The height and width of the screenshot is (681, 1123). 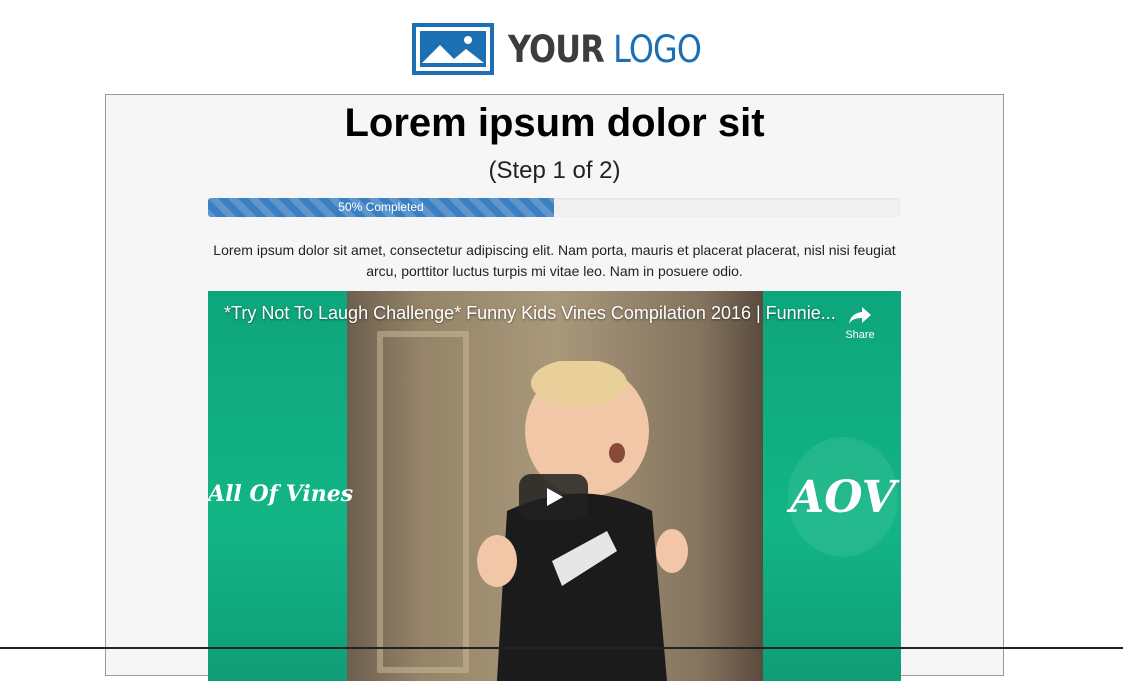 I want to click on logo-word-your: YOUR, so click(x=556, y=49).